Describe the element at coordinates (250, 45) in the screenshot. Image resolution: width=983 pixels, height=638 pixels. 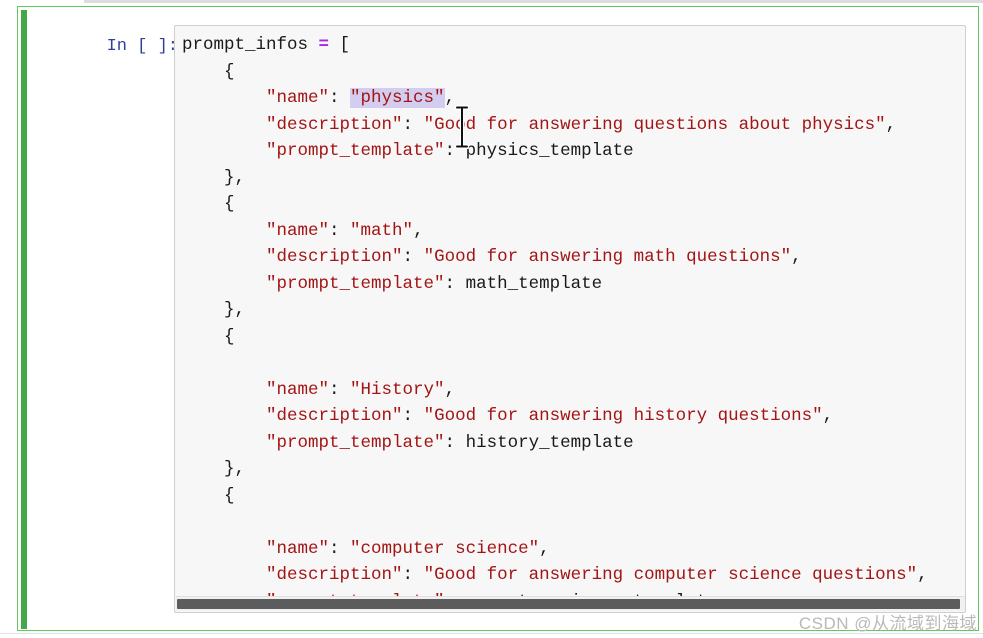
I see `code-token: prompt_infos` at that location.